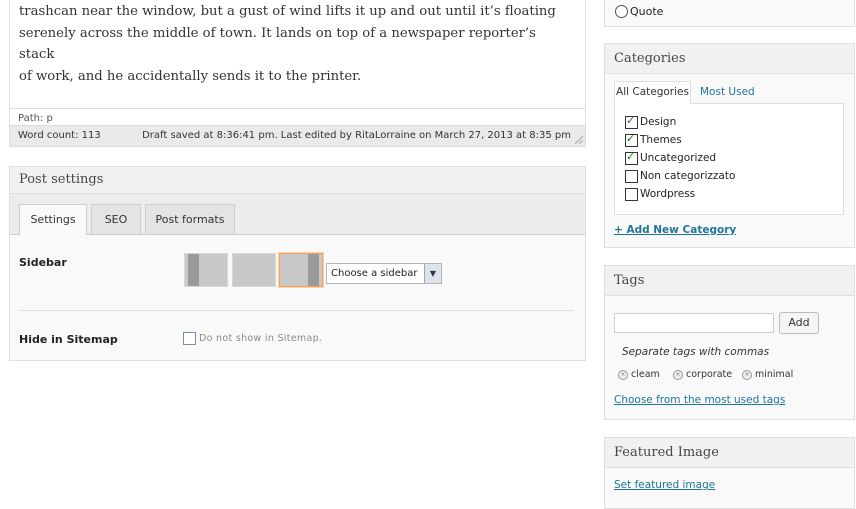 Image resolution: width=856 pixels, height=509 pixels. I want to click on layout-right-sidebar, so click(301, 270).